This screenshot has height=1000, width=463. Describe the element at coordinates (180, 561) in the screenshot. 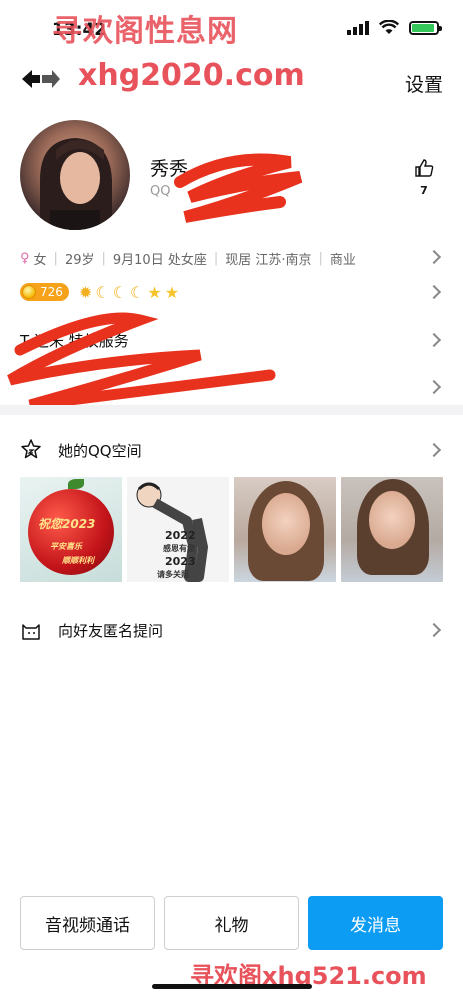

I see `photo-caption: 2023` at that location.